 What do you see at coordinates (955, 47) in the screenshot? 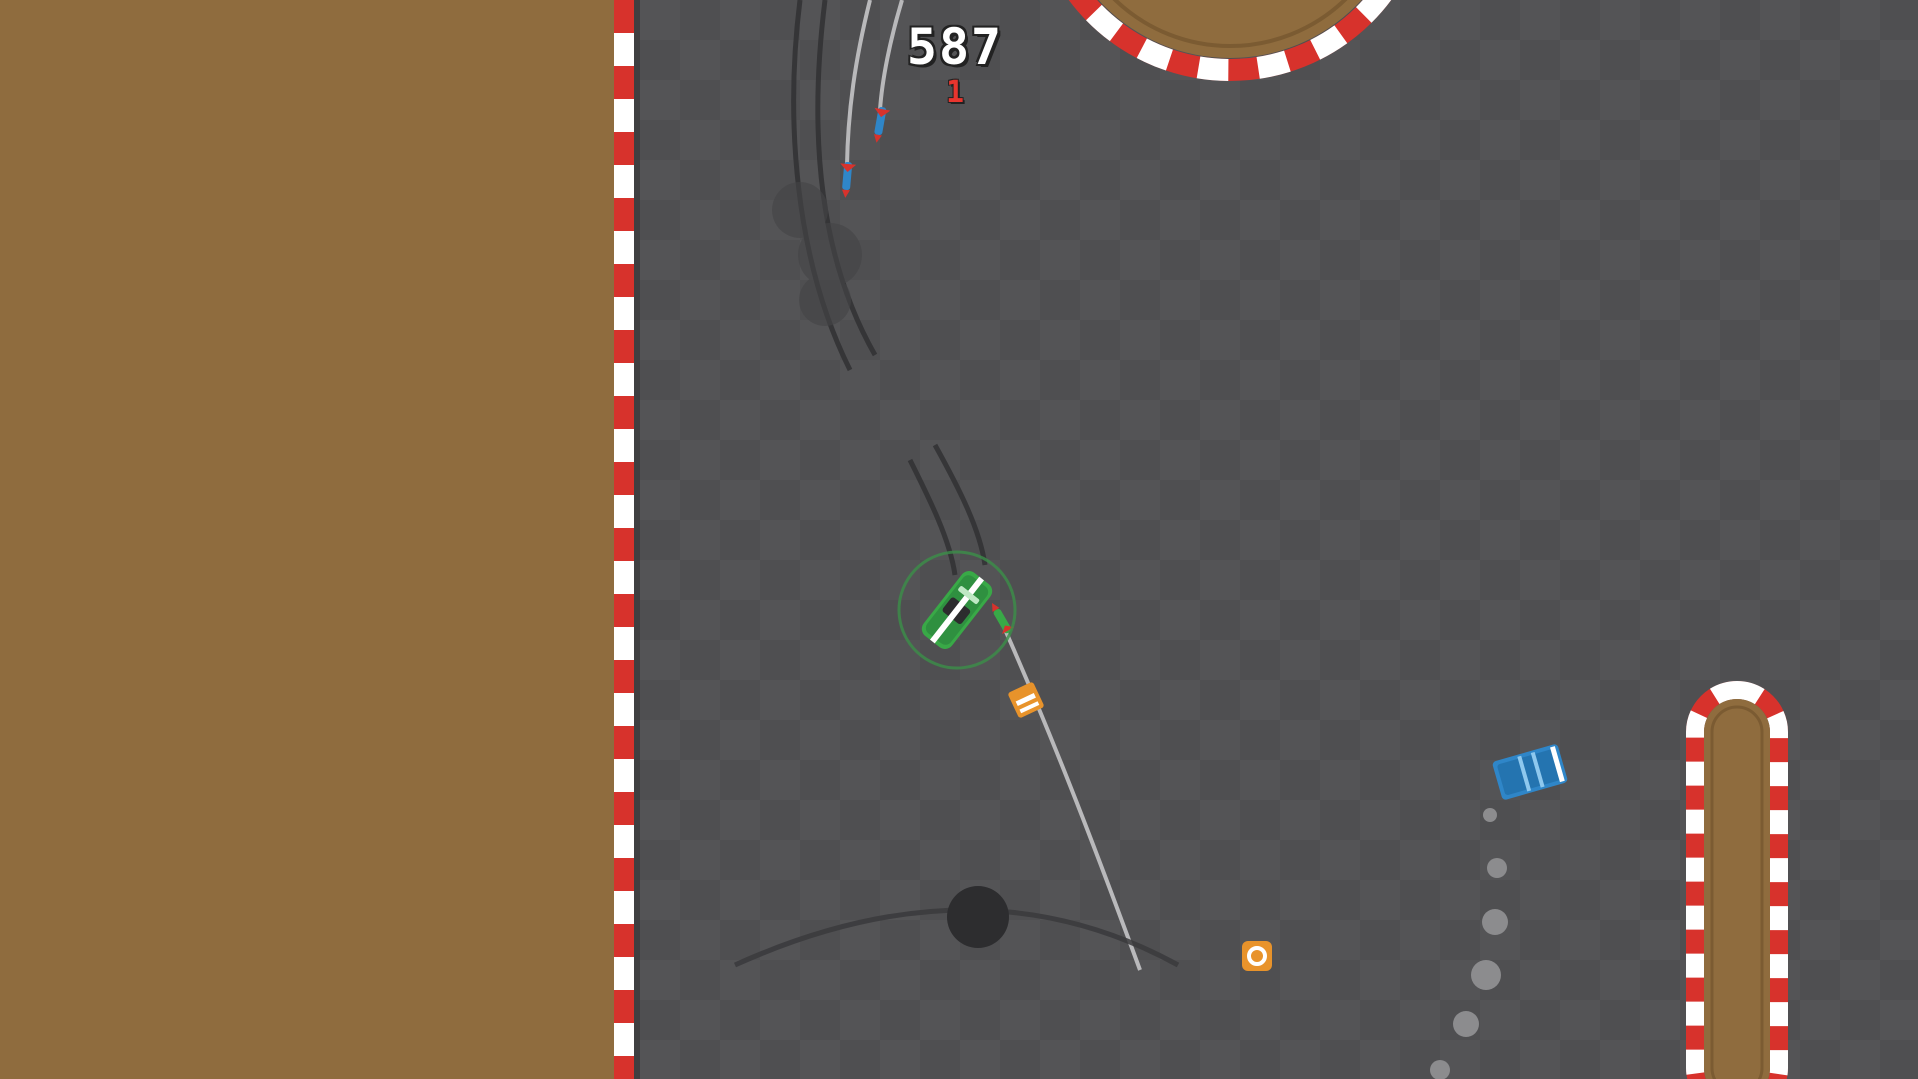
I see `score-display: 587` at bounding box center [955, 47].